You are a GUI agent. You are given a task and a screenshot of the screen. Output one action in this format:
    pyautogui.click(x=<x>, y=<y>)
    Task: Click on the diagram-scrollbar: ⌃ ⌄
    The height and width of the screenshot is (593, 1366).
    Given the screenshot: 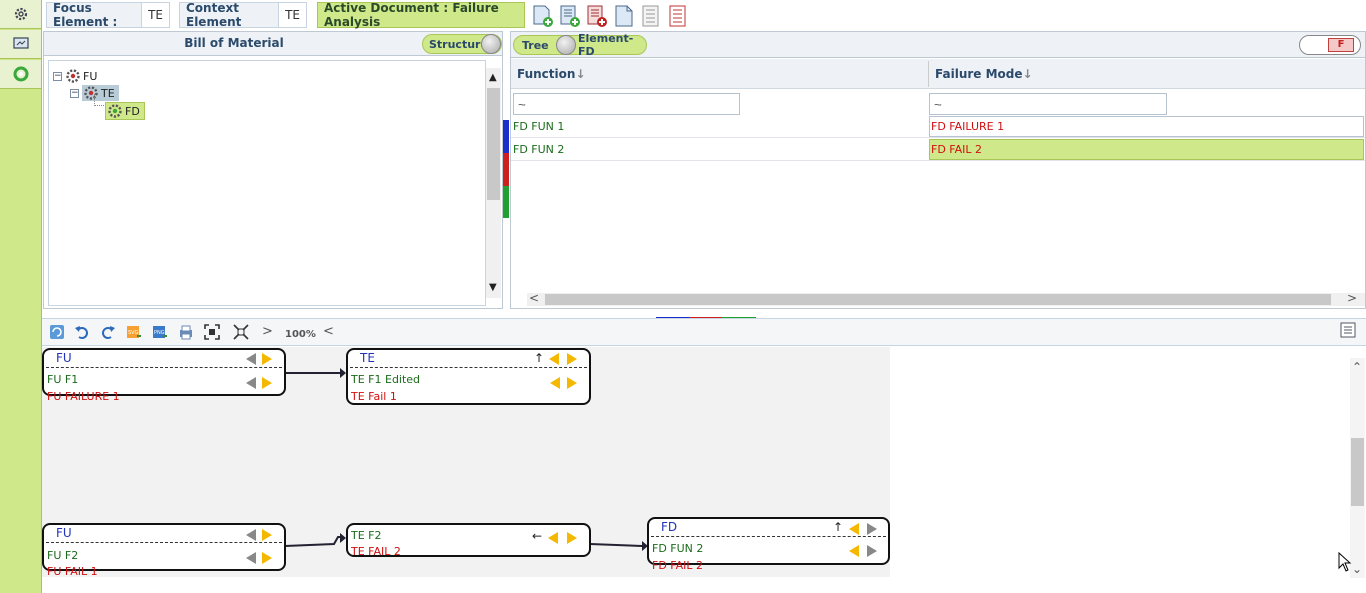 What is the action you would take?
    pyautogui.click(x=1357, y=468)
    